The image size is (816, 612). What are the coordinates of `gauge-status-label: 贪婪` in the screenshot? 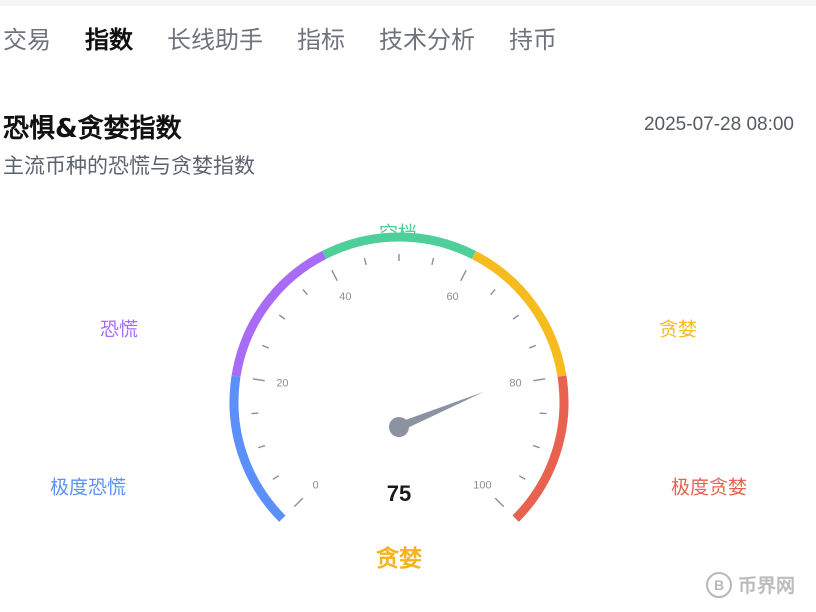 It's located at (399, 559).